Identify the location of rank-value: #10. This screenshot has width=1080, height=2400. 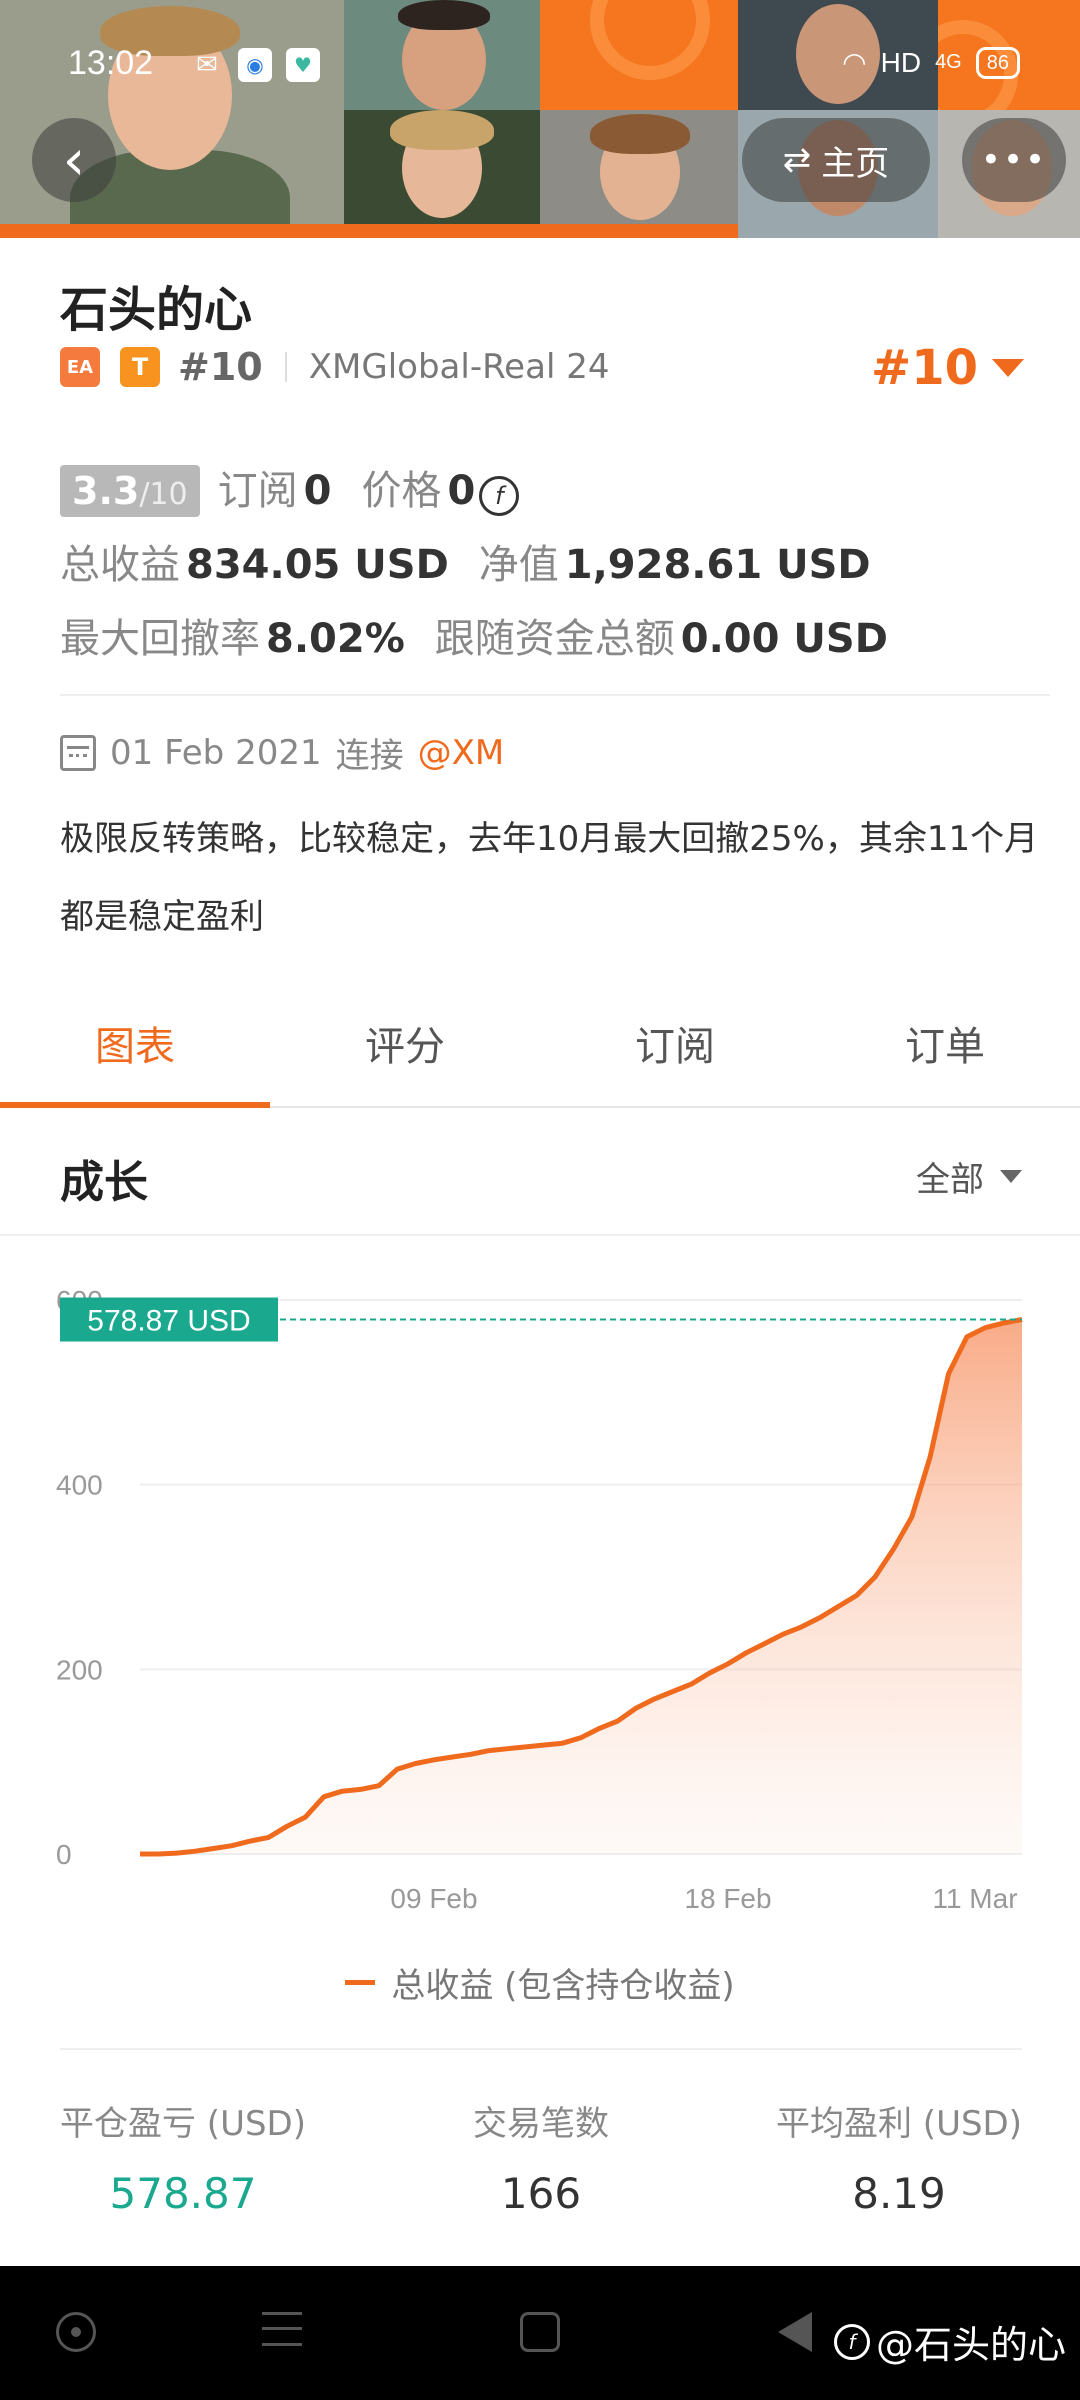
(924, 368).